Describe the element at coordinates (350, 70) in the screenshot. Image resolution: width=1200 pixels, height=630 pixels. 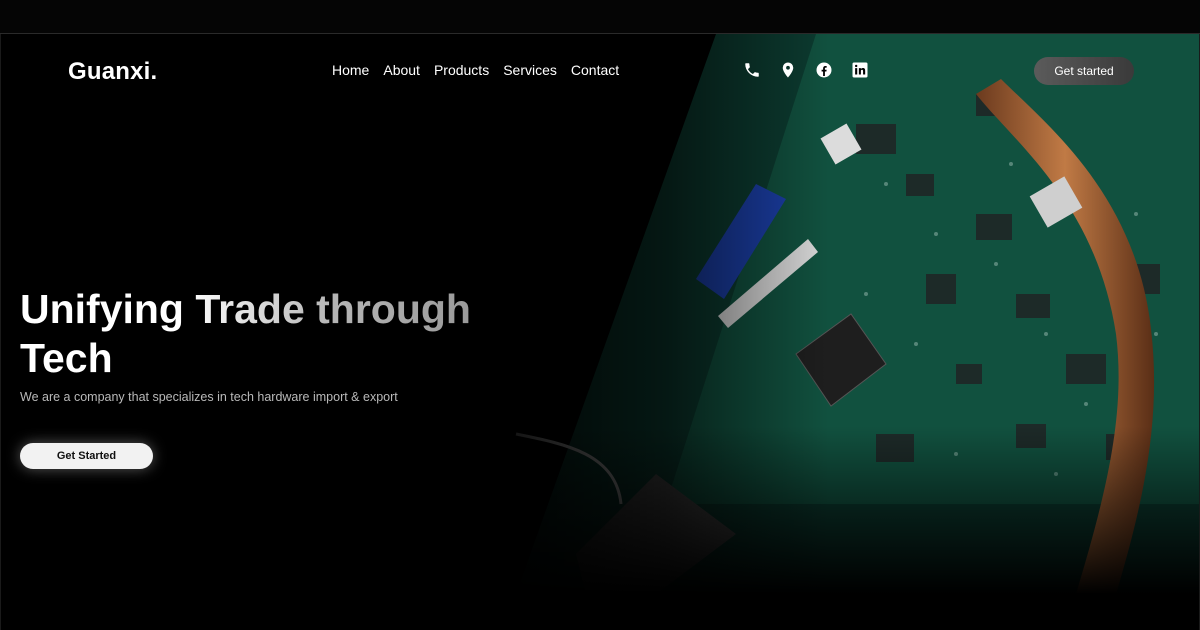
I see `nav-link-home: Home` at that location.